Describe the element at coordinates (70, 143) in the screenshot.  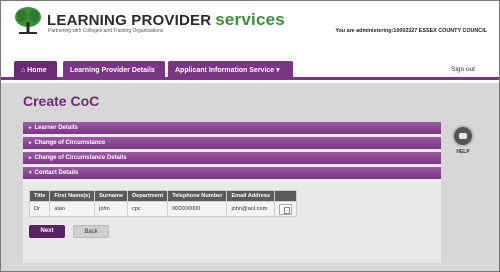
I see `accordion-label: Change of Circumstance` at that location.